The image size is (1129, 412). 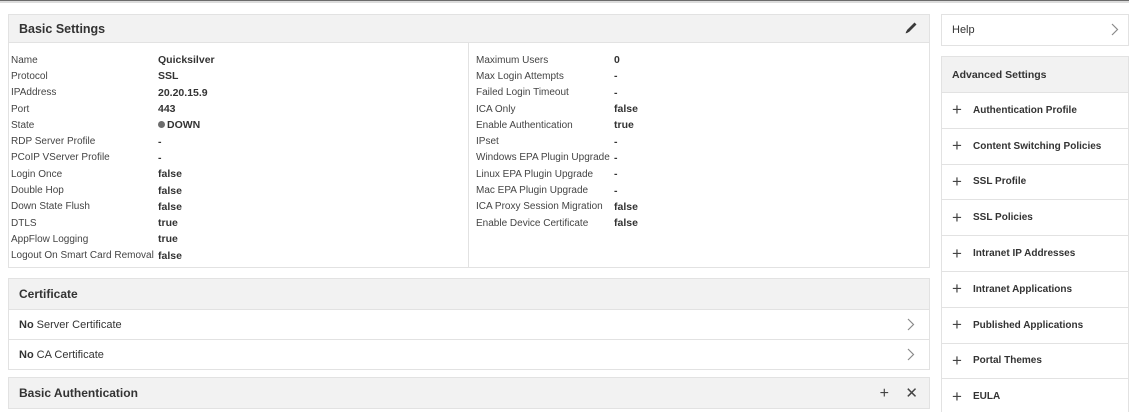 I want to click on advanced-item-portal-themes: + Portal Themes, so click(x=1035, y=361).